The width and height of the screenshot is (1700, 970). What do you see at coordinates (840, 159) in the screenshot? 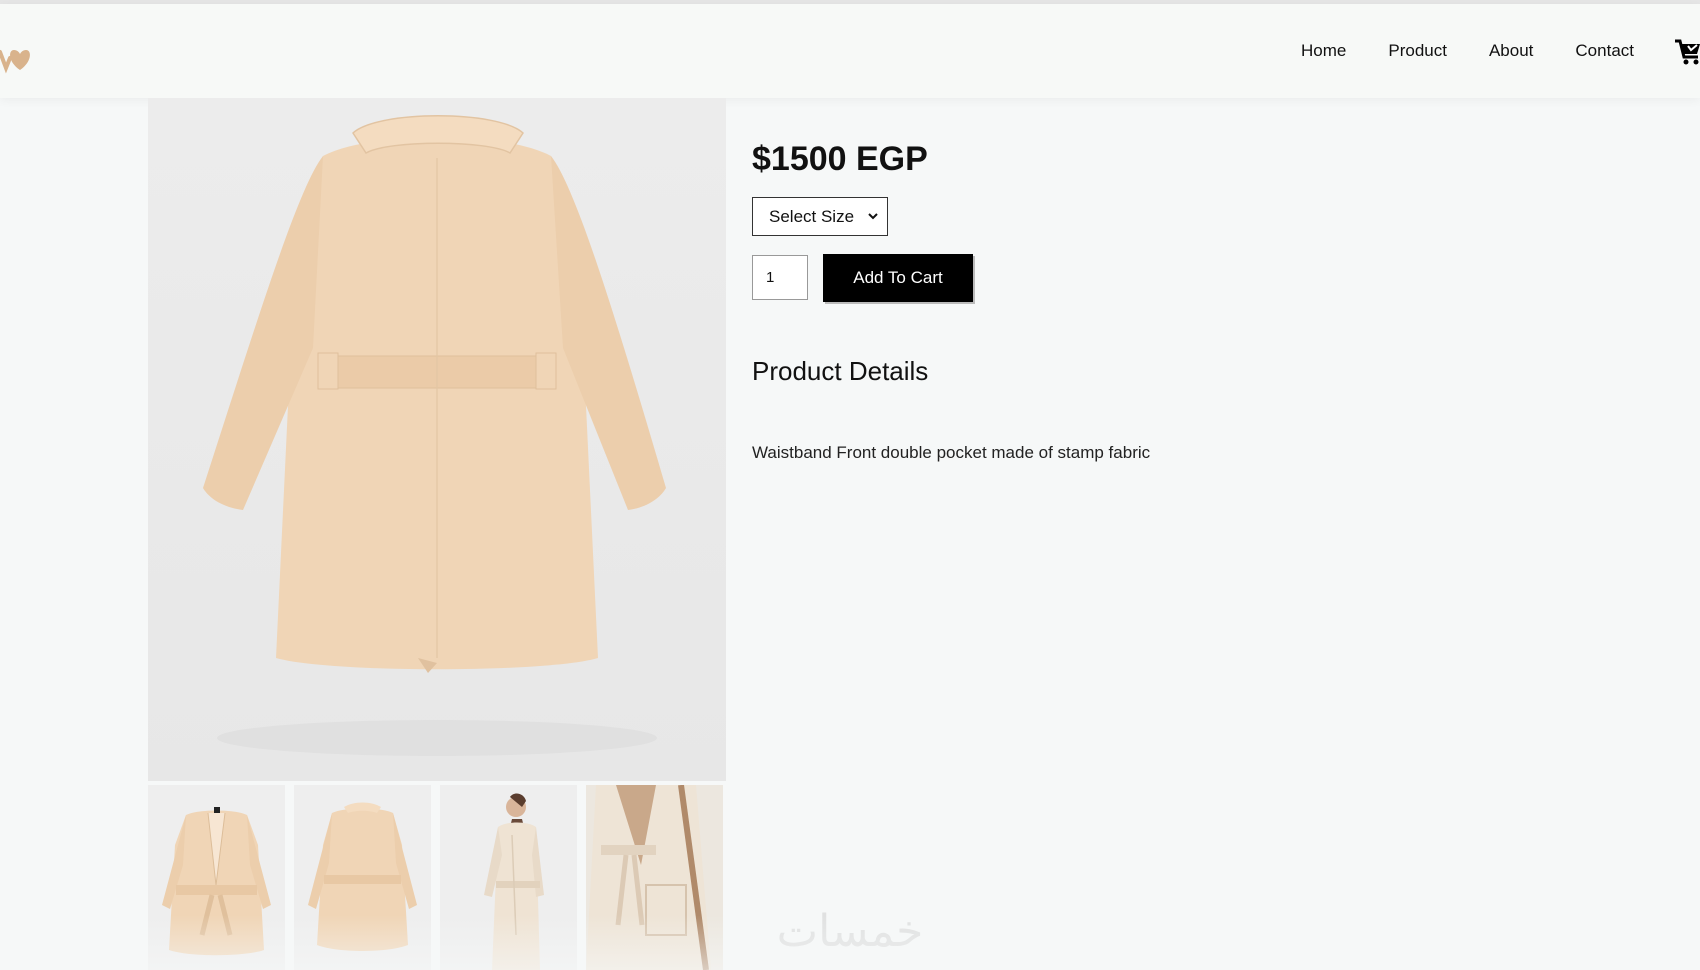
I see `product-price: $1500 EGP` at bounding box center [840, 159].